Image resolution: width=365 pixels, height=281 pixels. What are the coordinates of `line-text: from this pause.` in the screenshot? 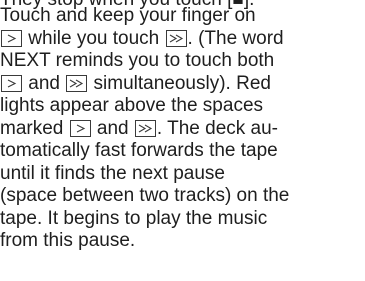 It's located at (68, 240).